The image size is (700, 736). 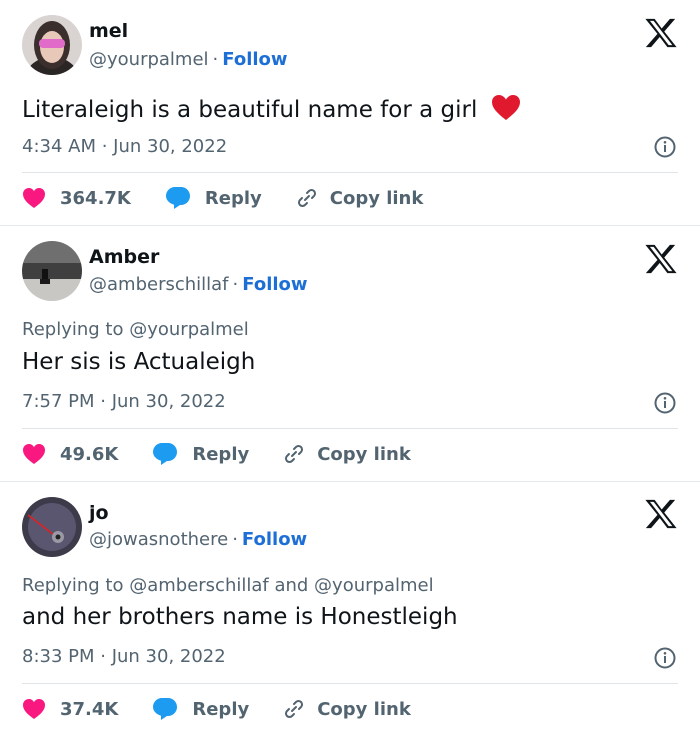 What do you see at coordinates (124, 656) in the screenshot?
I see `timestamp: 8:33 PM · Jun 30, 2022` at bounding box center [124, 656].